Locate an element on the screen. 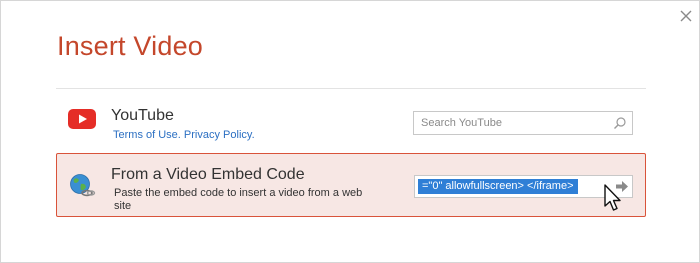 The image size is (700, 263). embed-code-label: From a Video Embed Code is located at coordinates (208, 174).